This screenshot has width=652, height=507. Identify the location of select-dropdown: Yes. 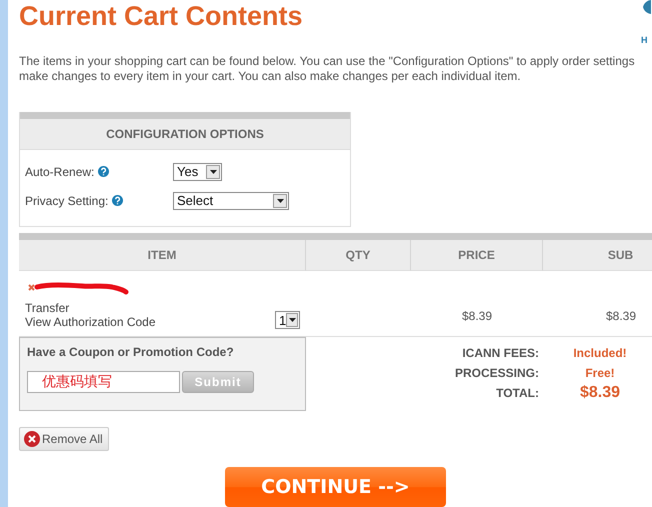
(197, 171).